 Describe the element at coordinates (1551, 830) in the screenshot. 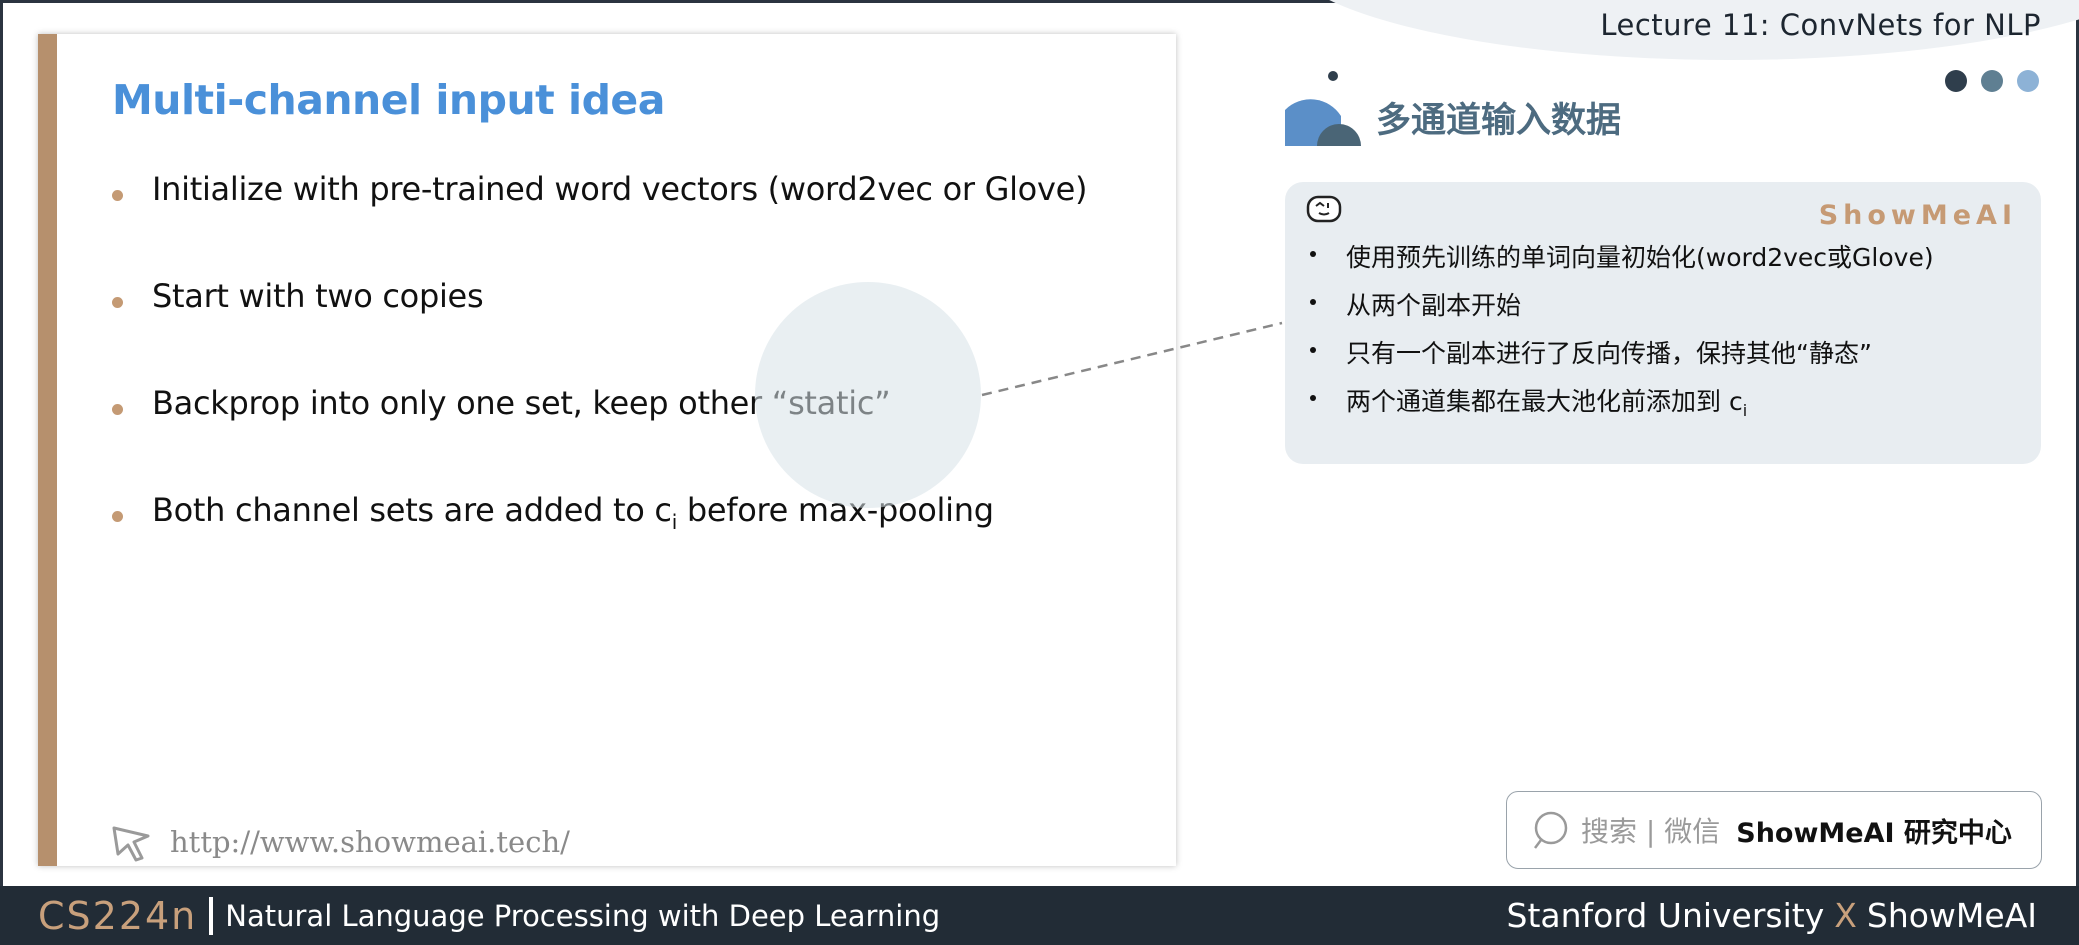

I see `search-icon` at that location.